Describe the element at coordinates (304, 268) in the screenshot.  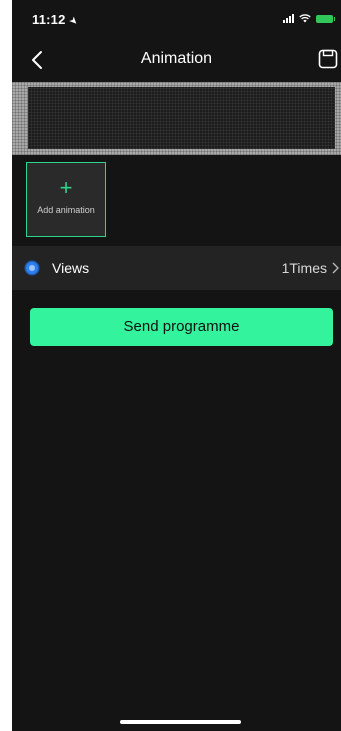
I see `views-value: 1Times` at that location.